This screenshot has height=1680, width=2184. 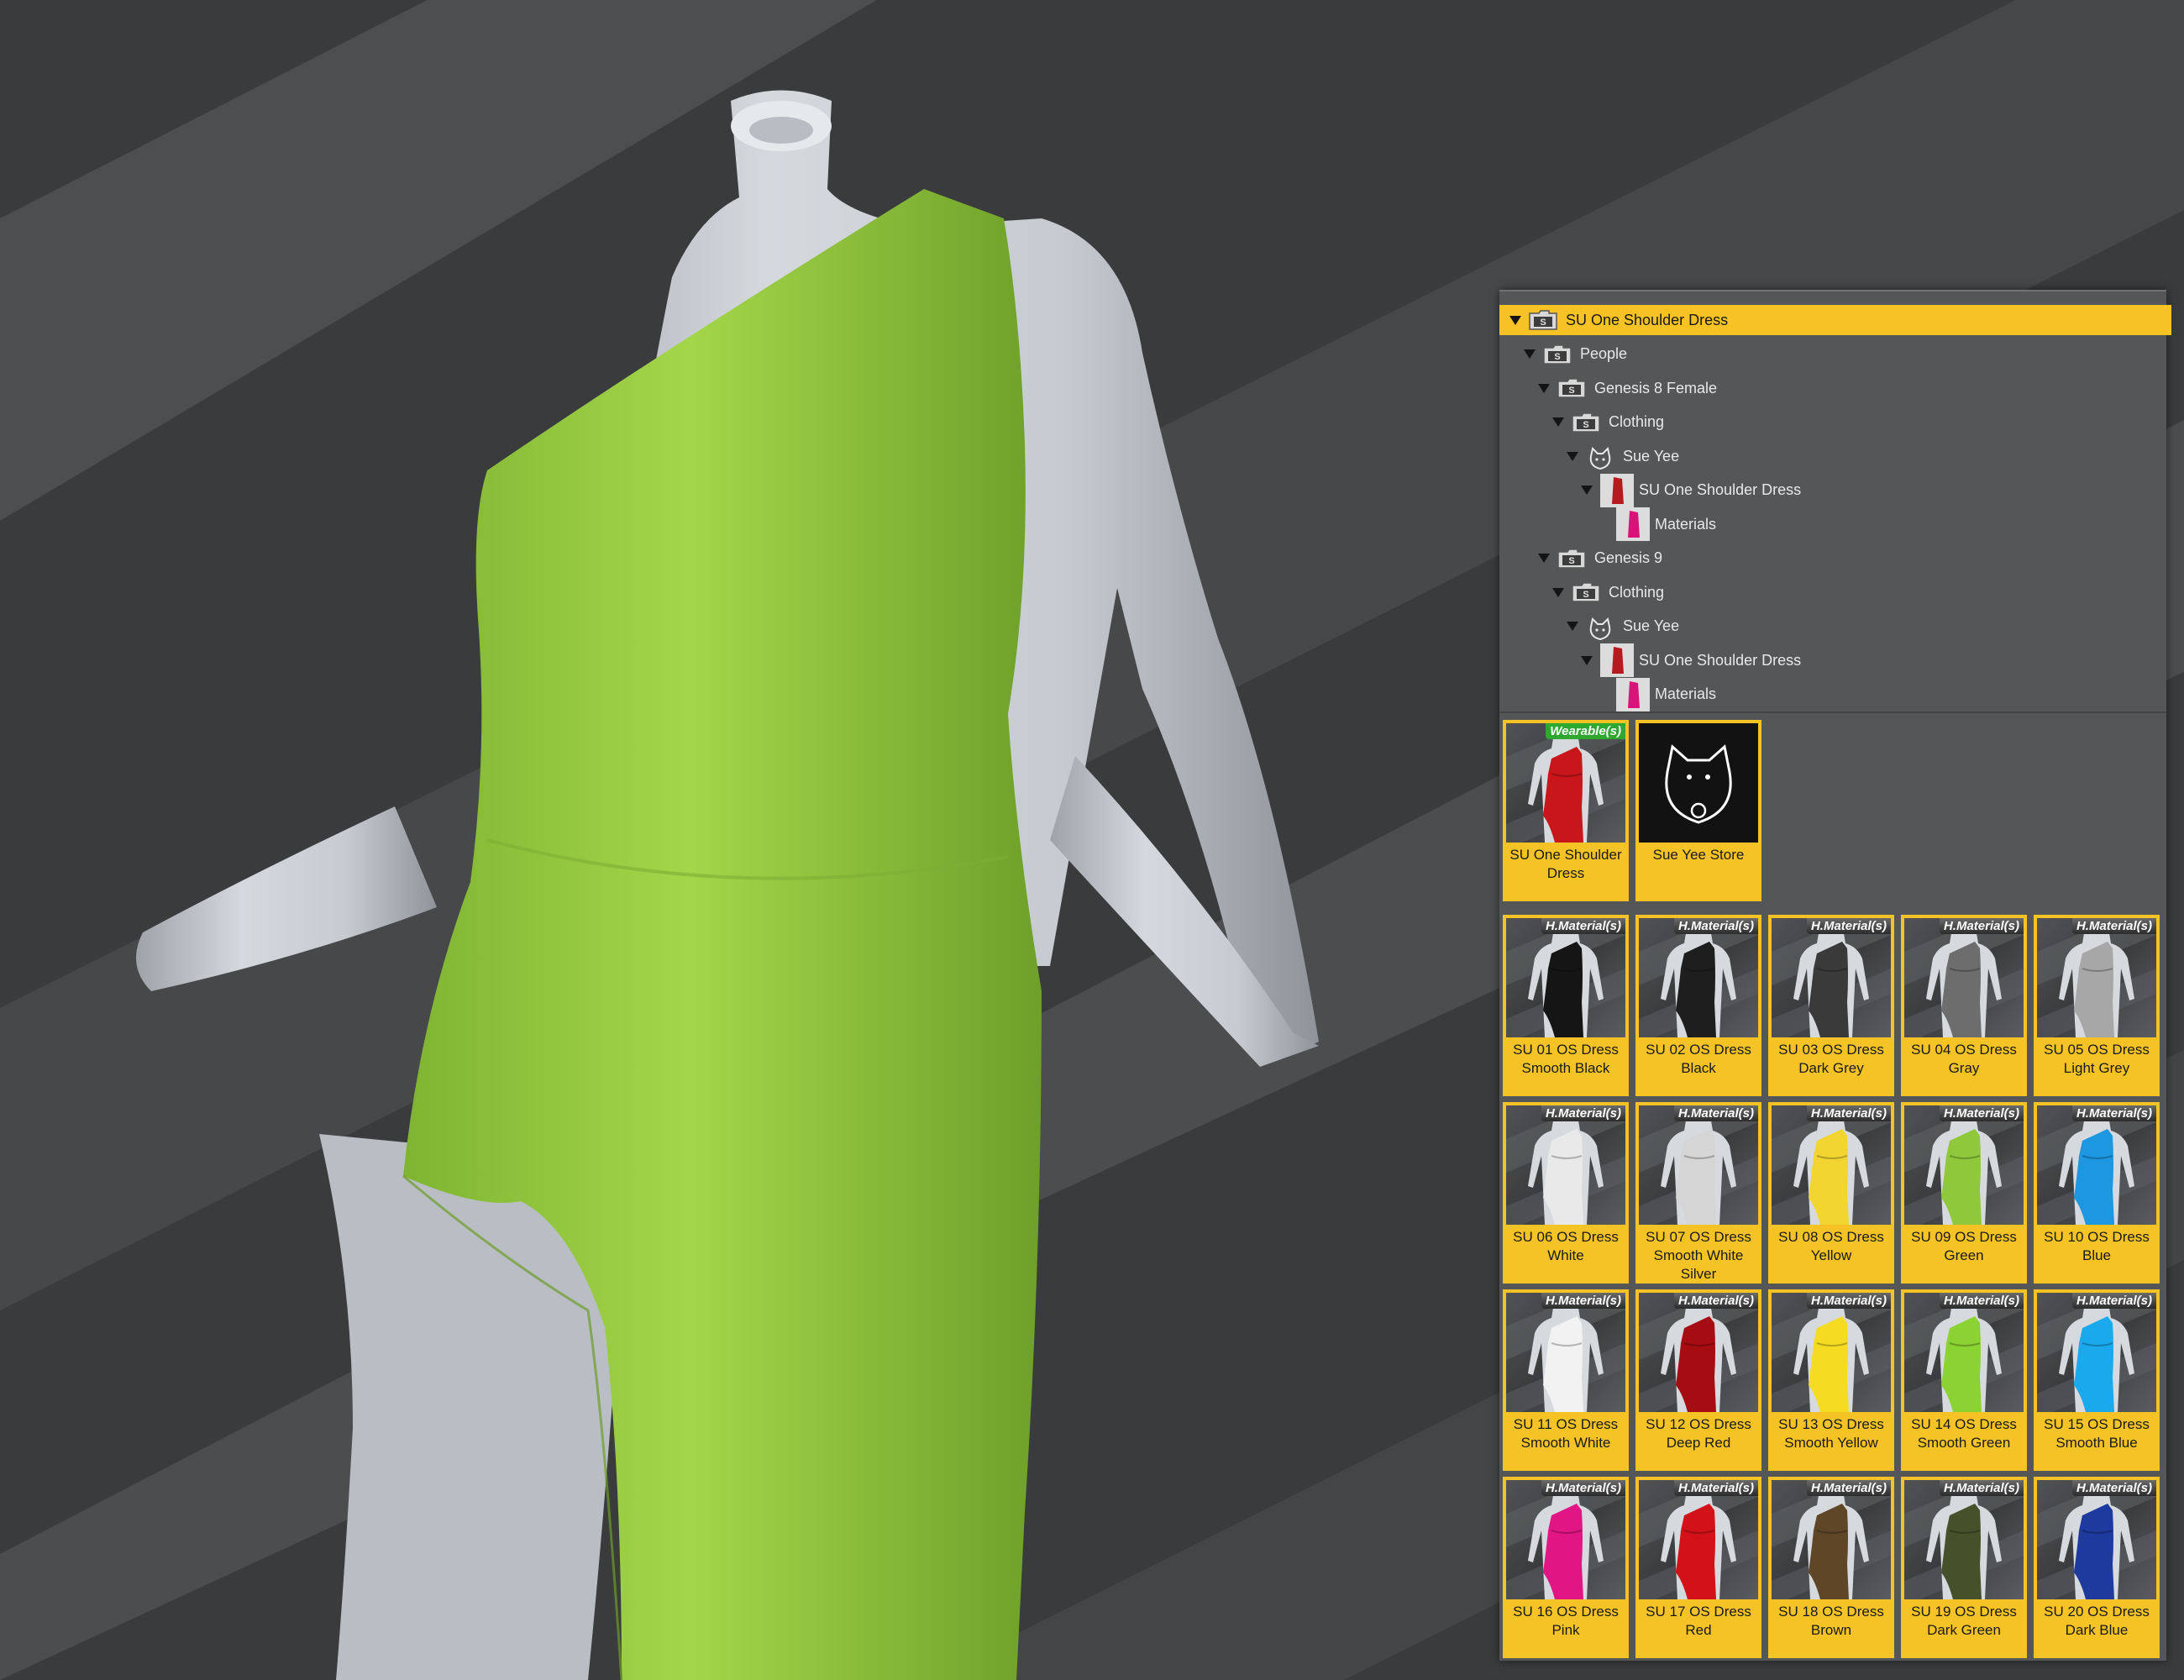 I want to click on material-tile-su-09-os-dress-green: H.Material(s) SU 09 OS Dress Green, so click(x=1964, y=1193).